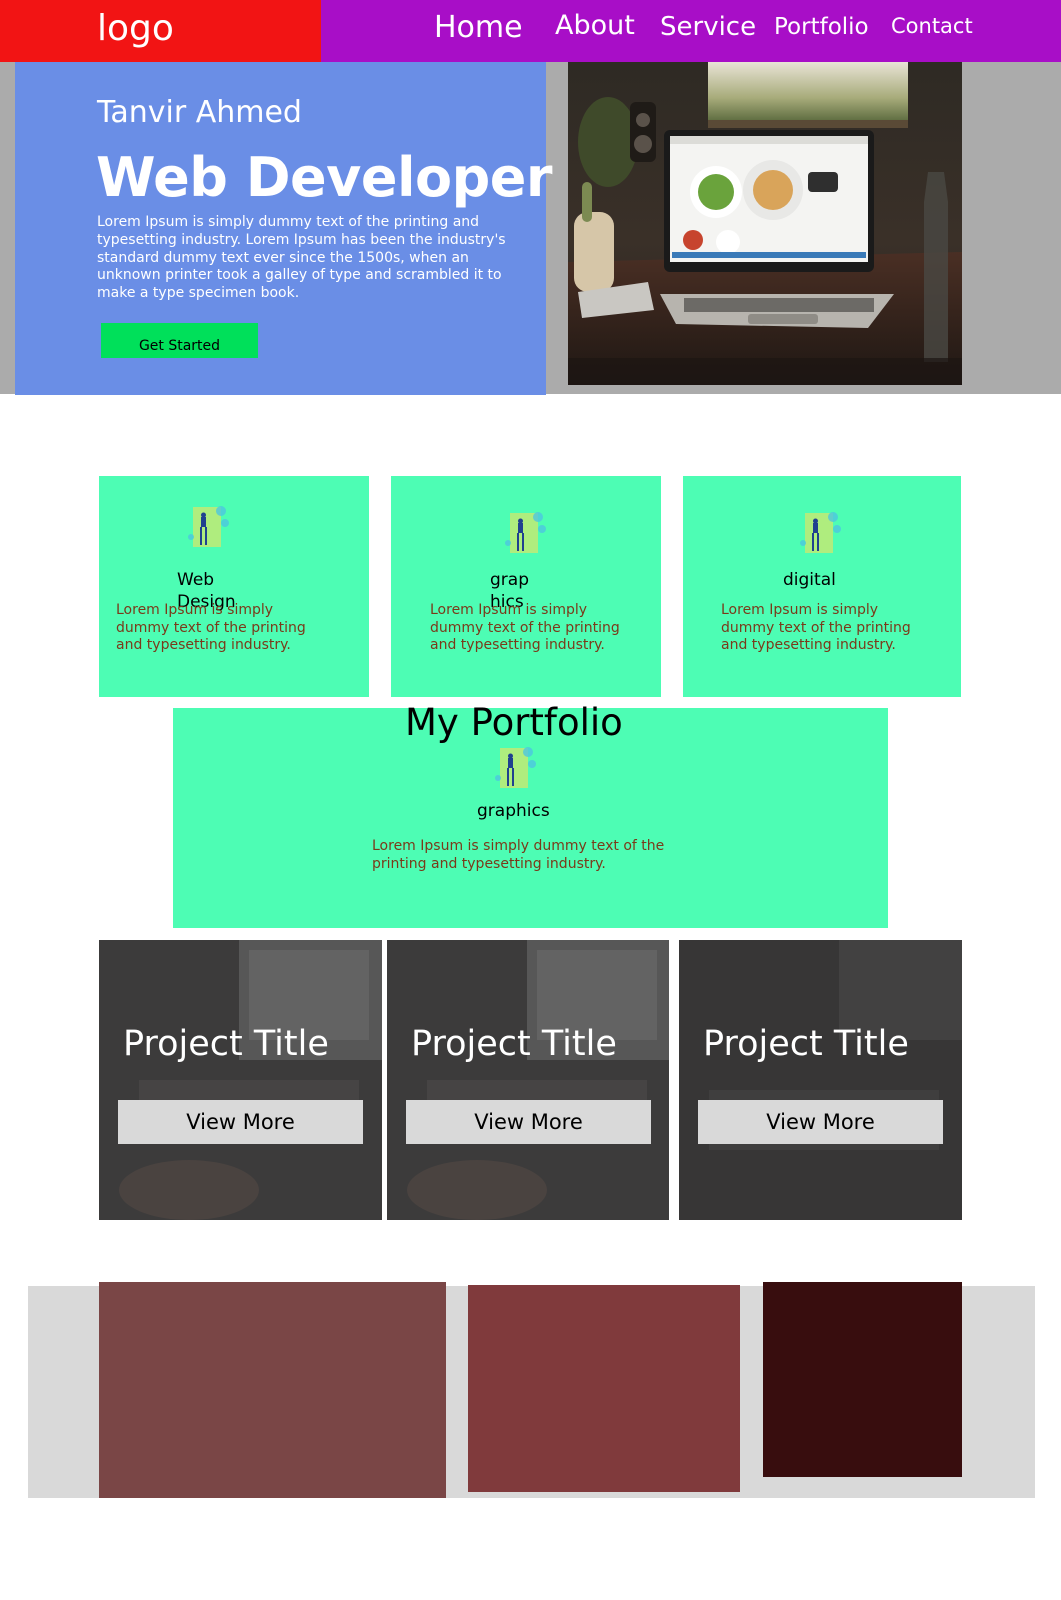  What do you see at coordinates (765, 223) in the screenshot?
I see `hero-laptop-image` at bounding box center [765, 223].